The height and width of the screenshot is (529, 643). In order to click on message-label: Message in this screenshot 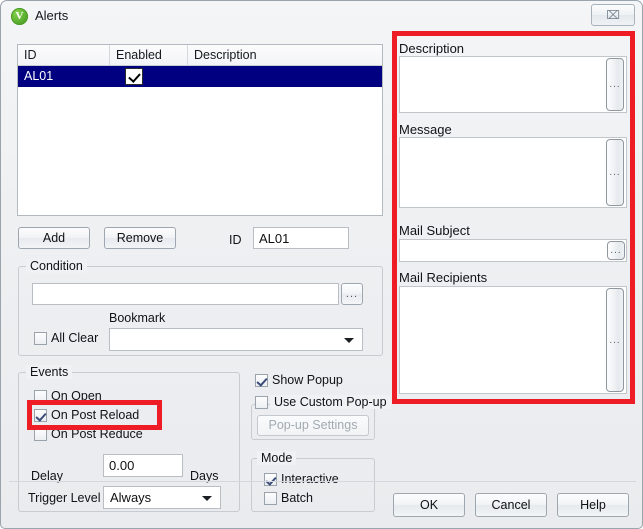, I will do `click(425, 129)`.